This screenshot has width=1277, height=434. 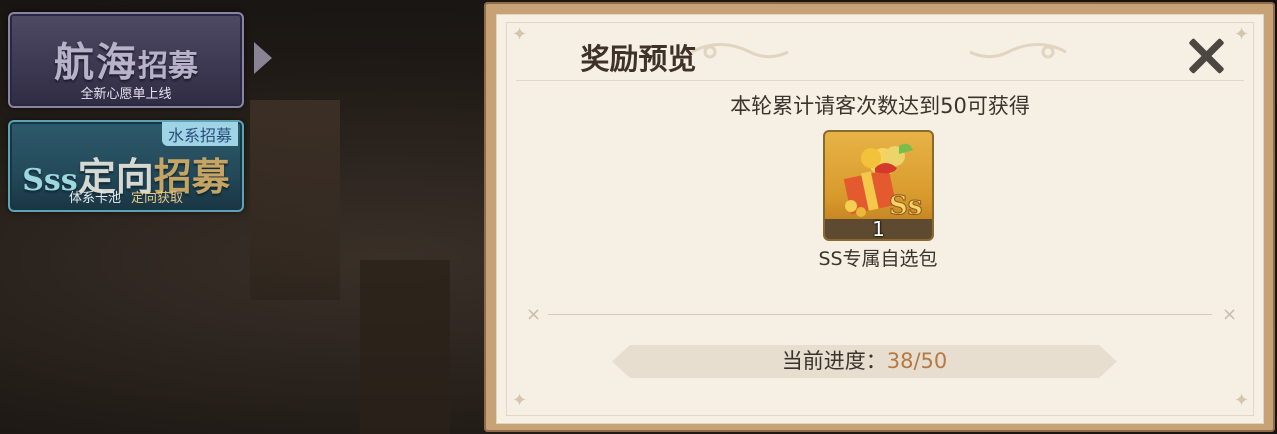 I want to click on water-recruit-tag: 水系招募, so click(x=199, y=134).